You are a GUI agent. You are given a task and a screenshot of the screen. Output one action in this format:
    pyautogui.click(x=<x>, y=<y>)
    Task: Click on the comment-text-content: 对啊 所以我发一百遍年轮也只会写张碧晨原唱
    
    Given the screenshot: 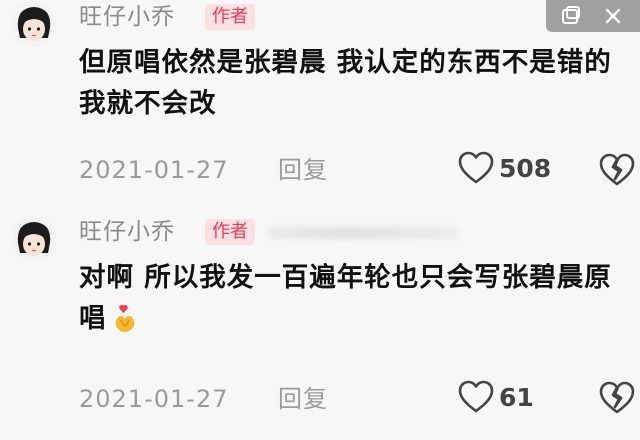 What is the action you would take?
    pyautogui.click(x=345, y=298)
    